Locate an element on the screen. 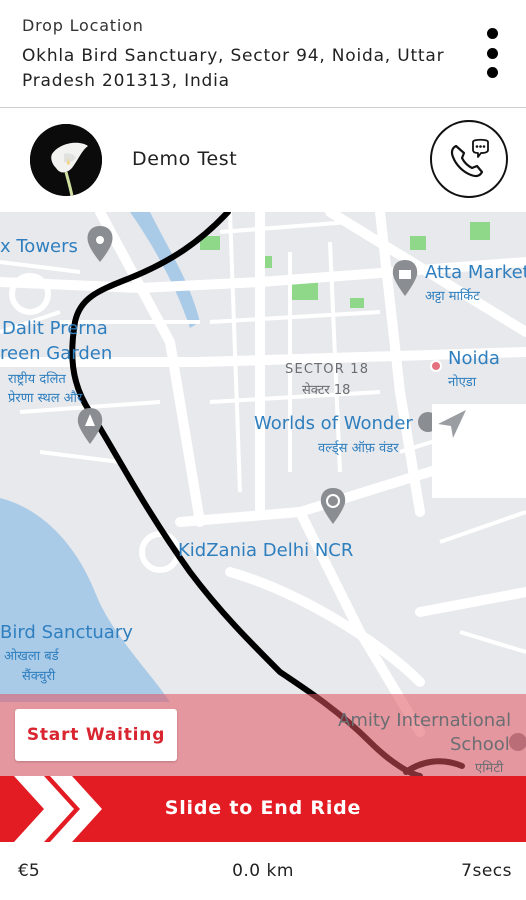 The image size is (526, 900). canal is located at coordinates (165, 270).